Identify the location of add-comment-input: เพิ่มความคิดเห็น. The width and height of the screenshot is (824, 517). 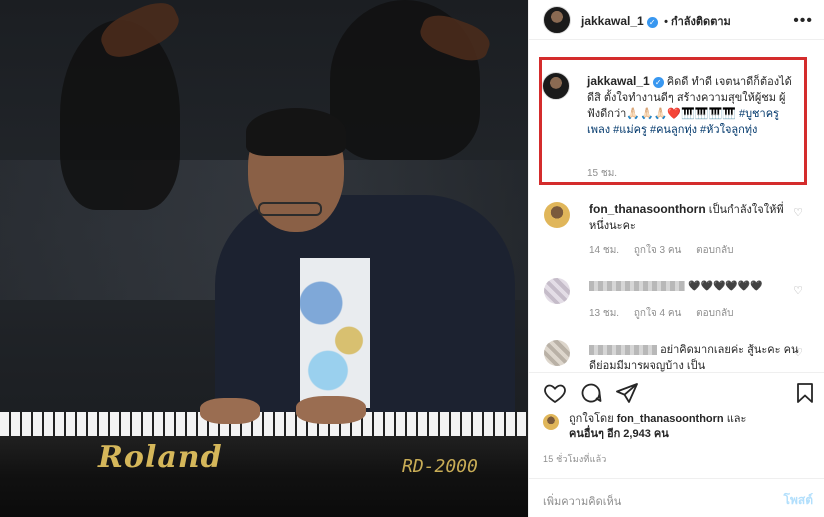
(582, 501).